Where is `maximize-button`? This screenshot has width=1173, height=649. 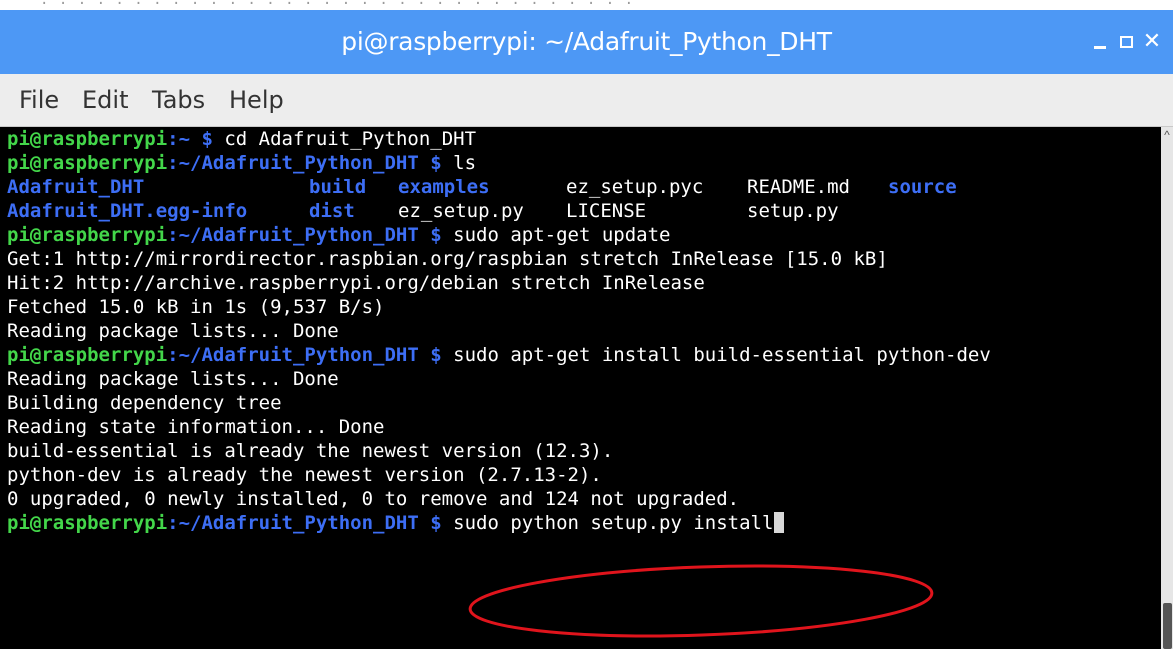
maximize-button is located at coordinates (1126, 42).